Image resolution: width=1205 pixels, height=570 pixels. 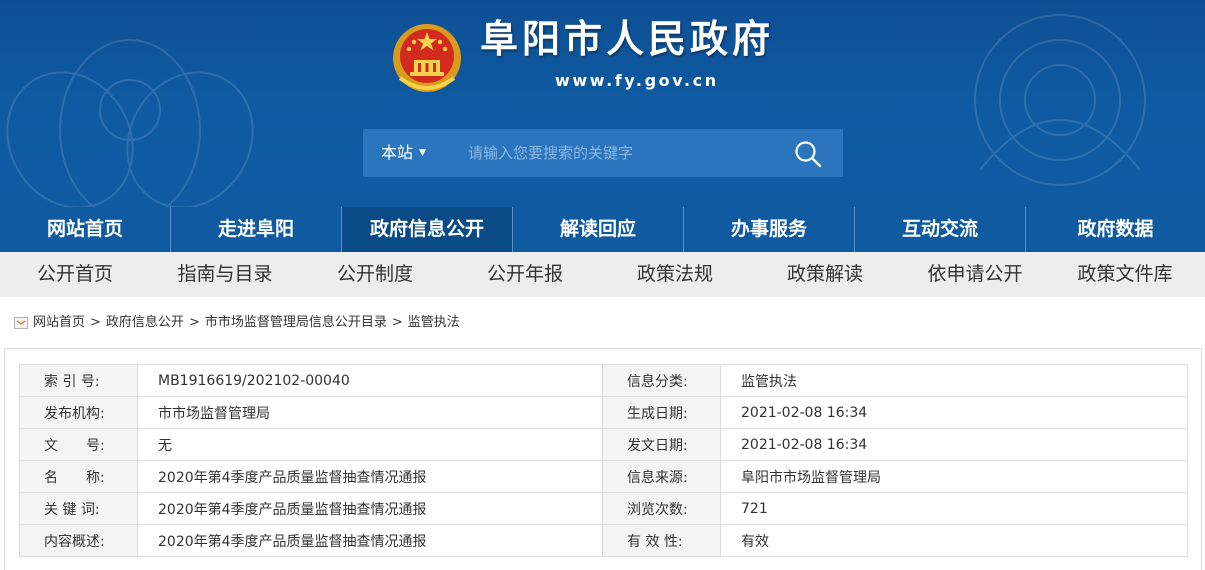 I want to click on field-label: 生成日期:, so click(x=661, y=412).